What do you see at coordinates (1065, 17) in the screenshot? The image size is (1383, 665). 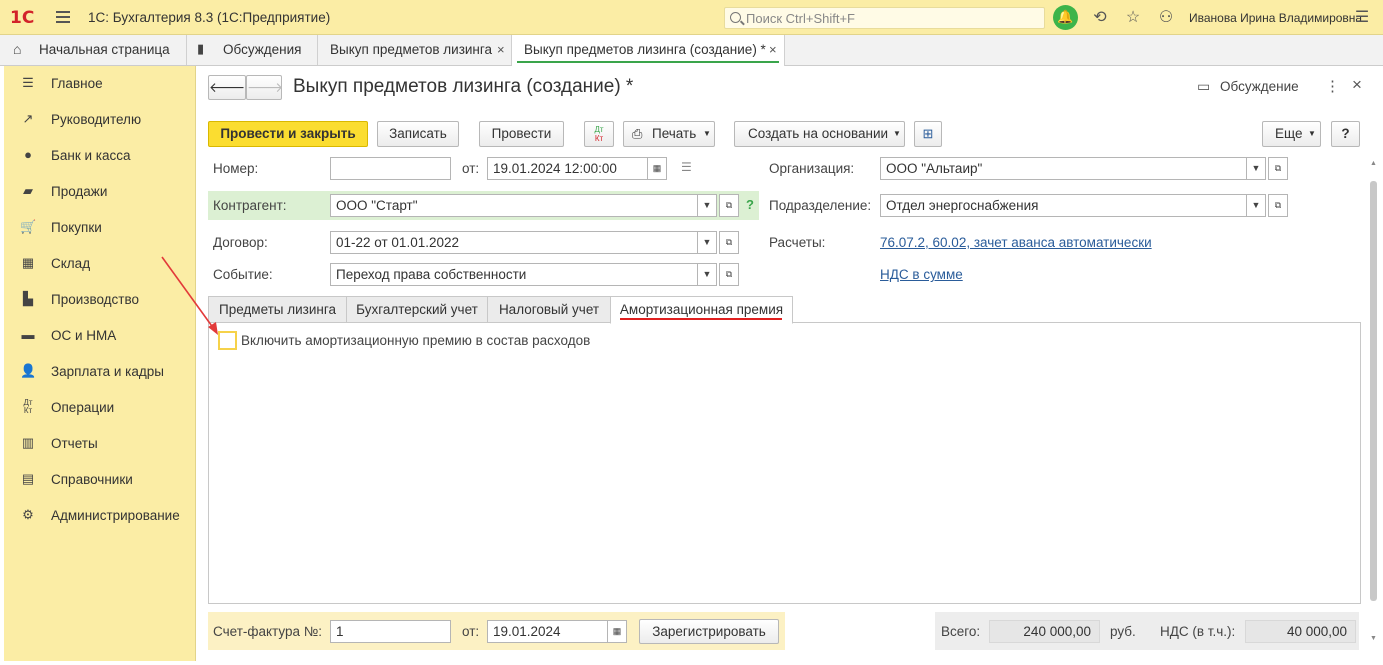 I see `notification-bell-icon: 🔔` at bounding box center [1065, 17].